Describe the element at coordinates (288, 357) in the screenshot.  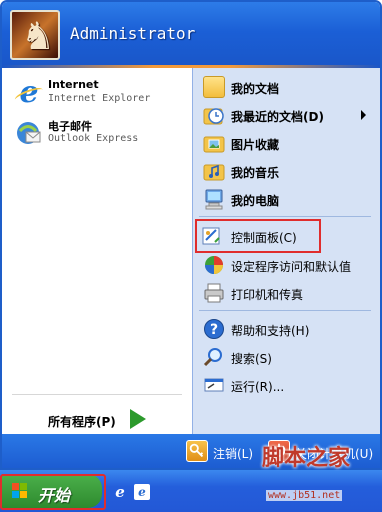
I see `menu-item-search: 搜索(S)` at that location.